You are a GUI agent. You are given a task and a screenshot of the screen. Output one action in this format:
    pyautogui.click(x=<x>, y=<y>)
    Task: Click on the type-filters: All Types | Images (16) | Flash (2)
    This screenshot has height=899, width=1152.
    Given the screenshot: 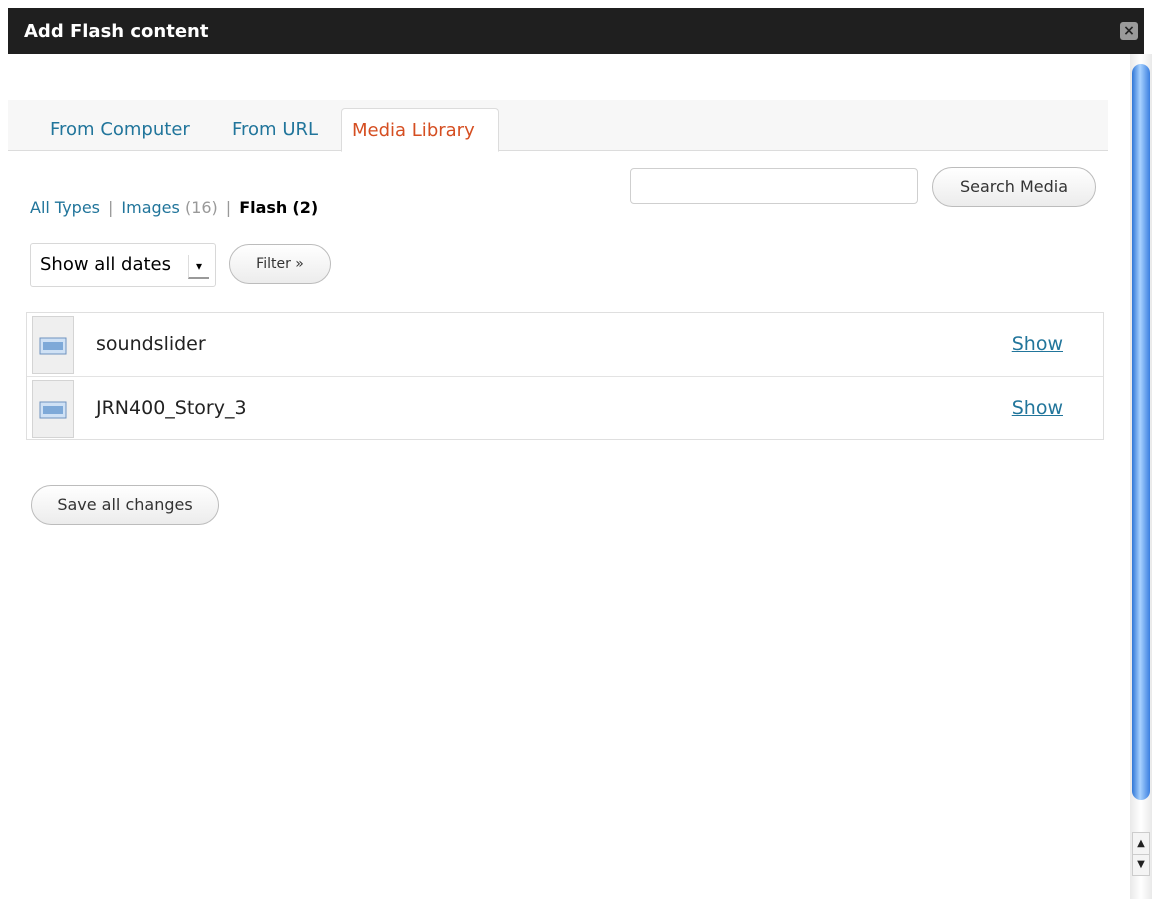 What is the action you would take?
    pyautogui.click(x=174, y=207)
    